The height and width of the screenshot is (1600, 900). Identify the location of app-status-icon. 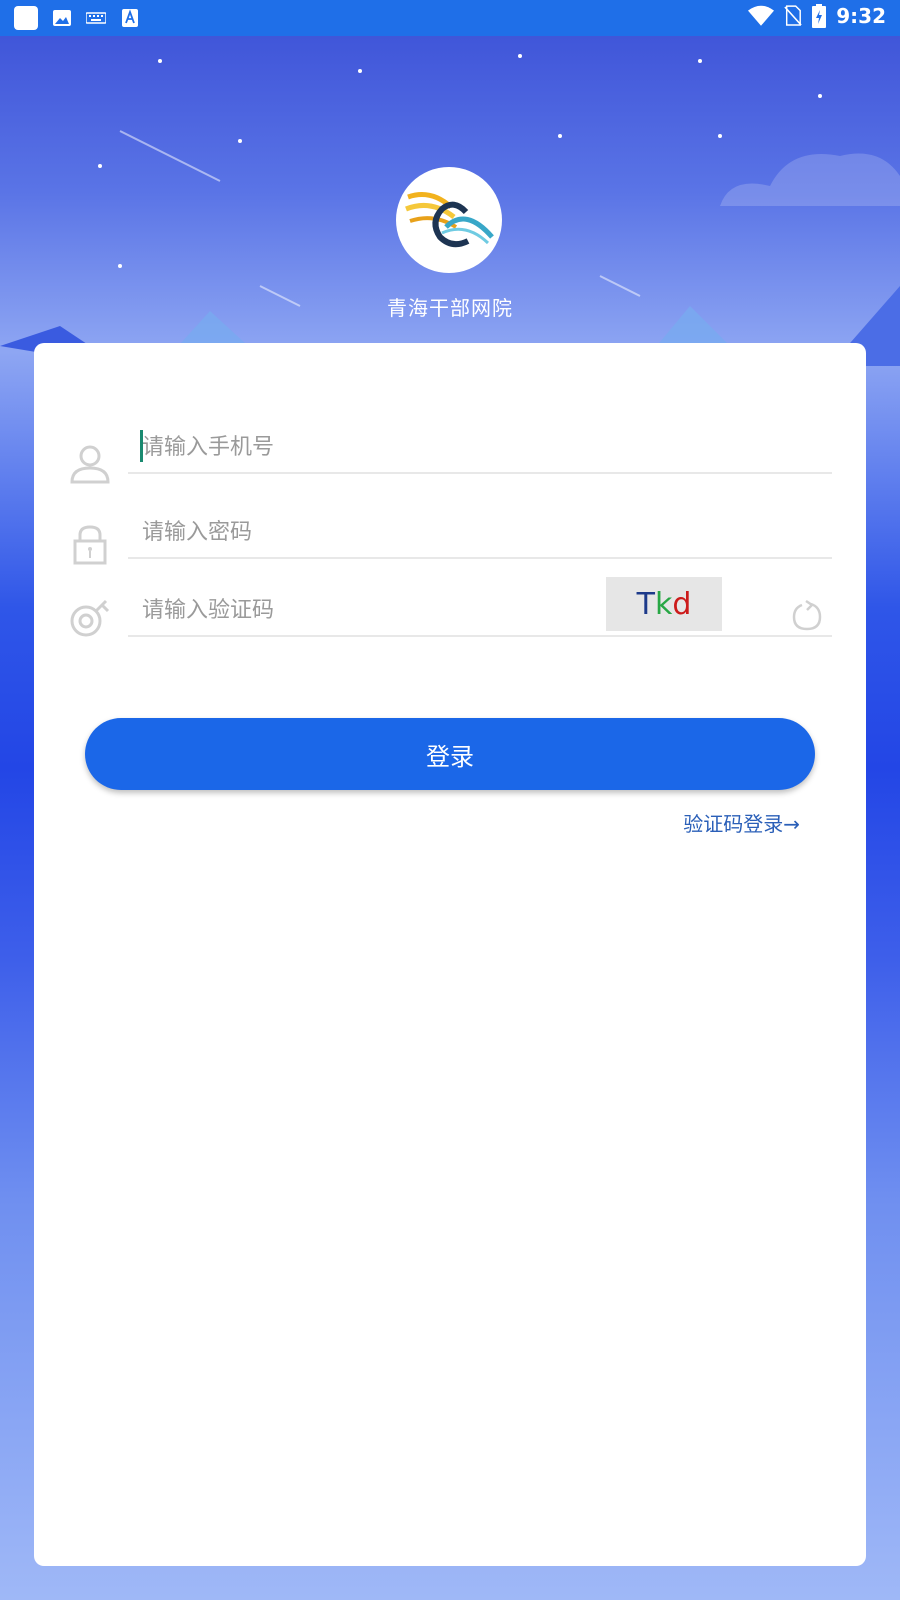
(26, 18).